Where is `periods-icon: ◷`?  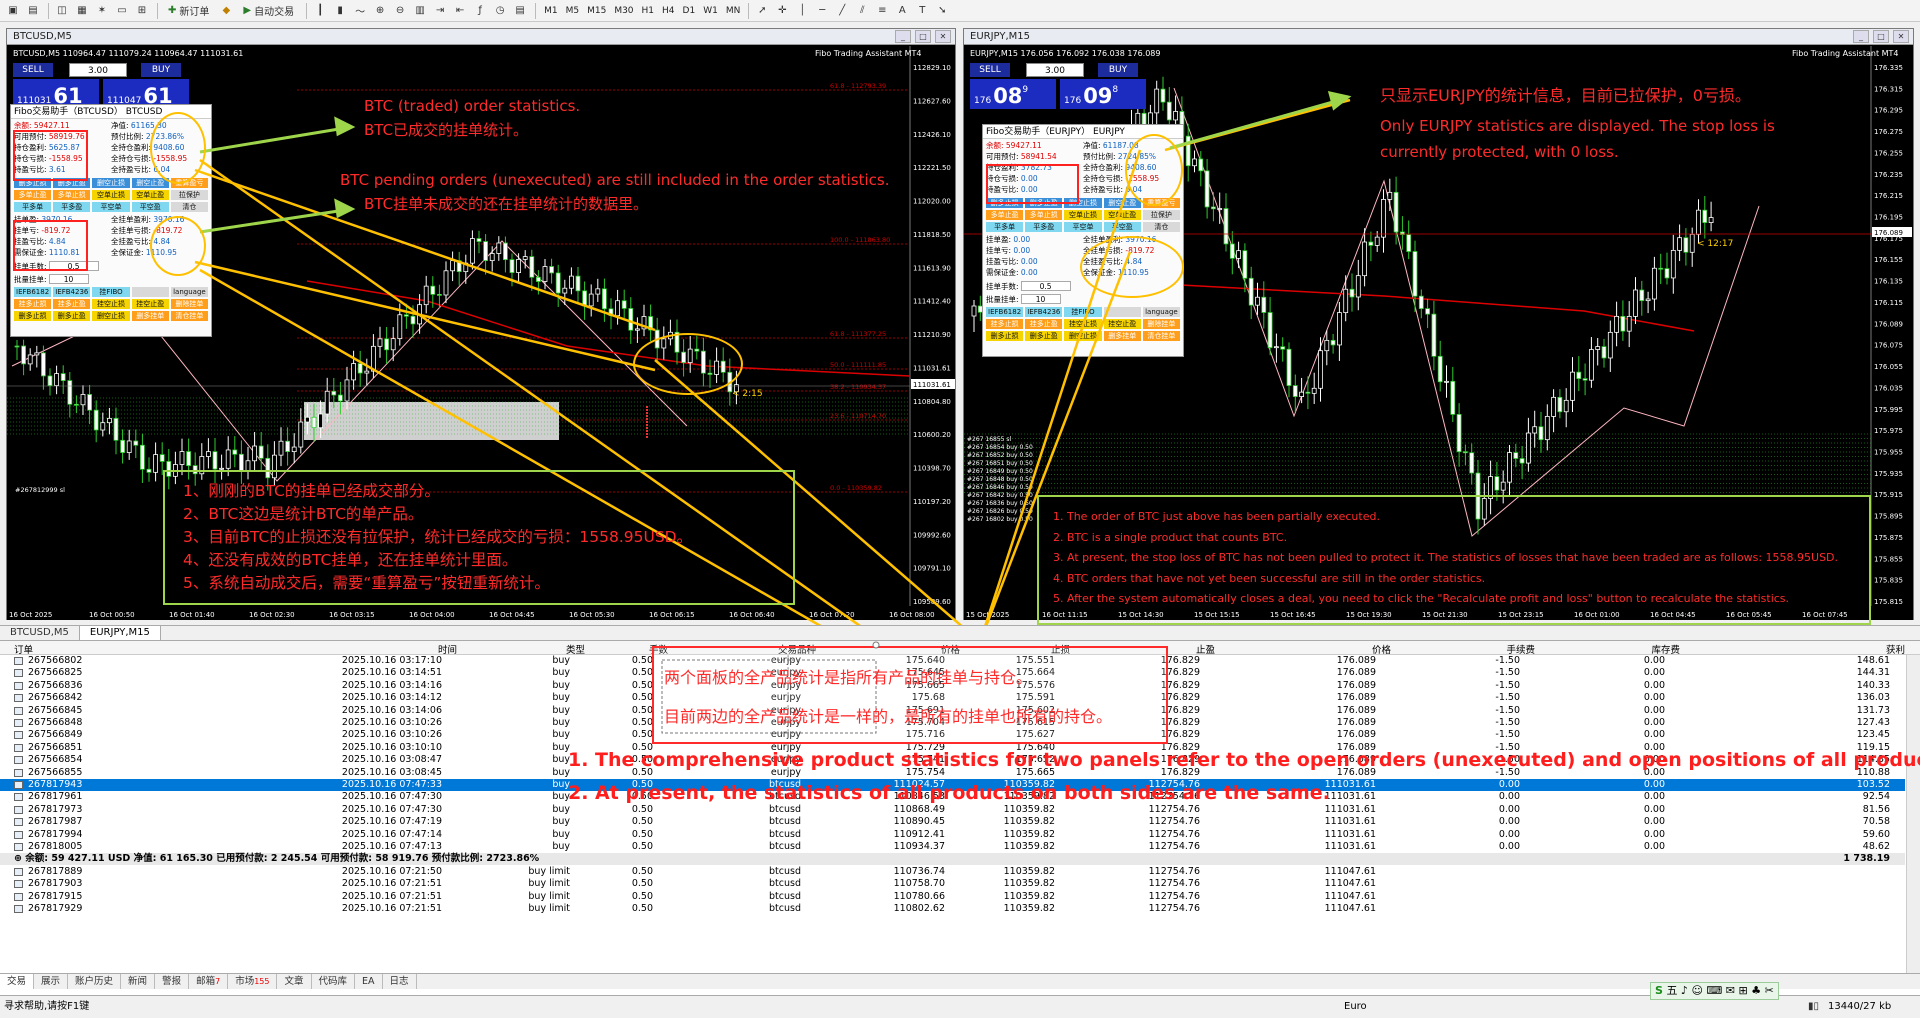
periods-icon: ◷ is located at coordinates (500, 11).